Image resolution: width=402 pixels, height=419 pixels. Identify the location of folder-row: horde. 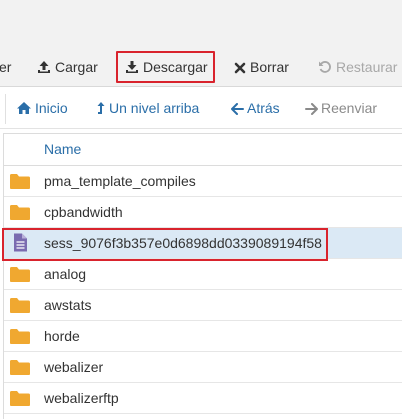
(203, 336).